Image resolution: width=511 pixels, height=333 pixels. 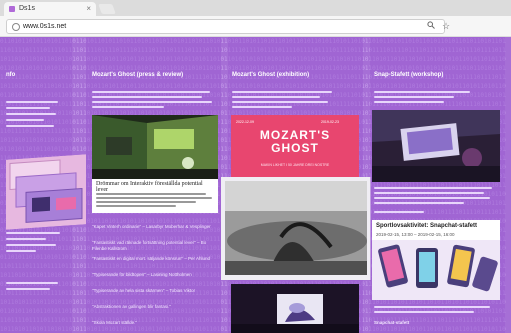 I want to click on poster-date-right: 2019-02-23, so click(x=330, y=122).